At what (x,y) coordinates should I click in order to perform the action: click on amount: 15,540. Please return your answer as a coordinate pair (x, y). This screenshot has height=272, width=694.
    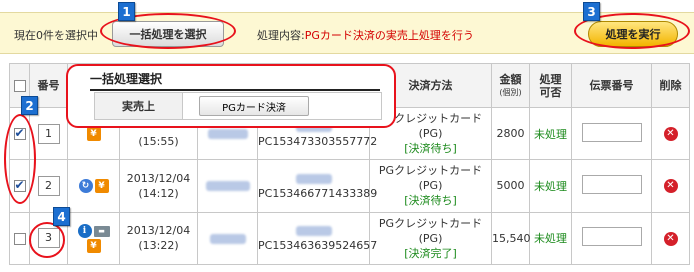
    Looking at the image, I should click on (511, 238).